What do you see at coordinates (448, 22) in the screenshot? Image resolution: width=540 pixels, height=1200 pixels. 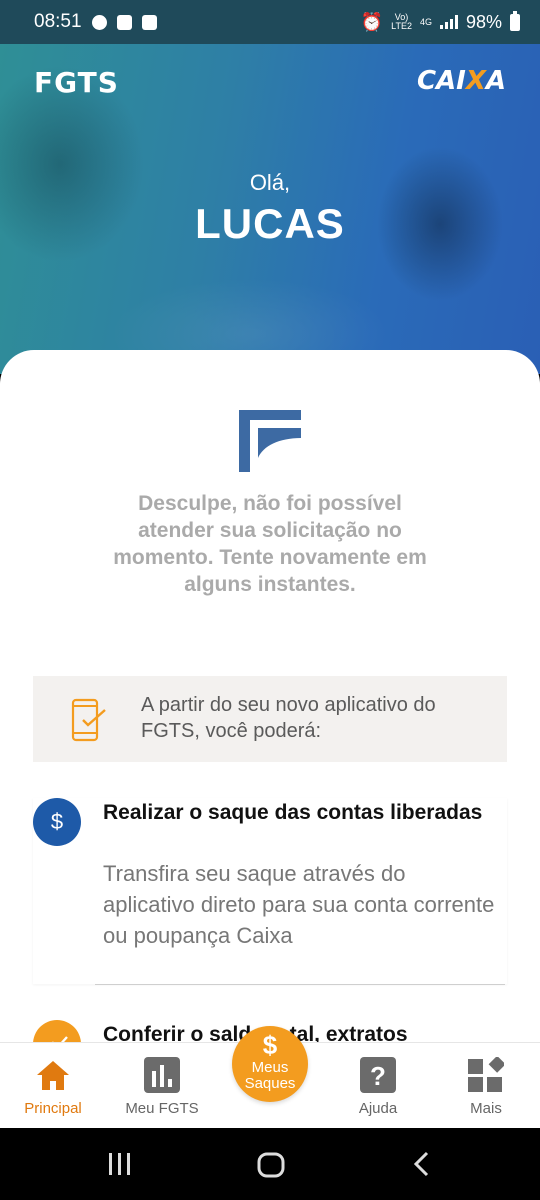 I see `signal-icon` at bounding box center [448, 22].